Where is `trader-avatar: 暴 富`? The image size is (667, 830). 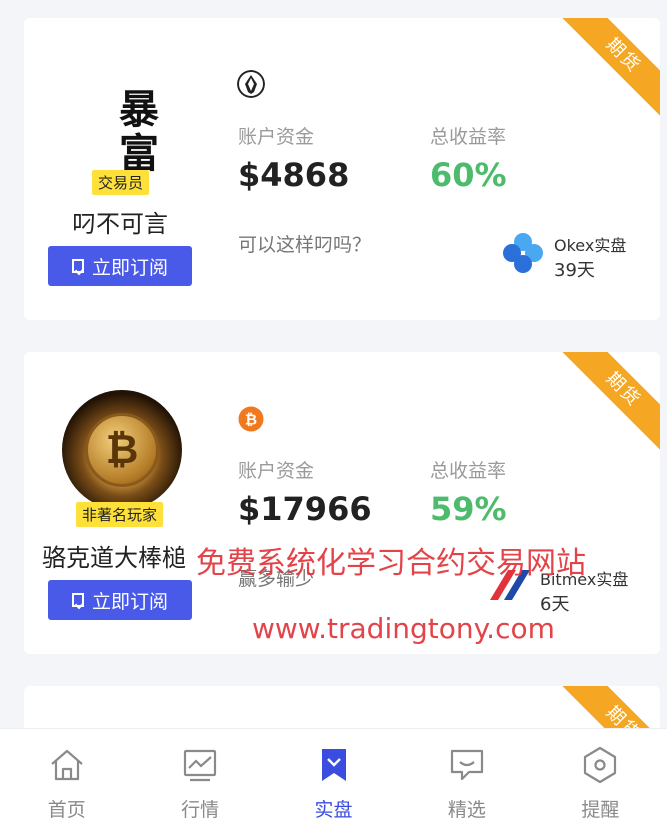
trader-avatar: 暴 富 is located at coordinates (139, 132).